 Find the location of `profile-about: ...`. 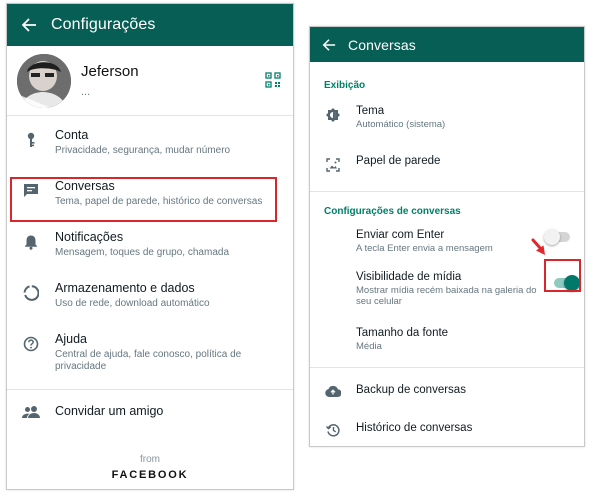

profile-about: ... is located at coordinates (86, 92).